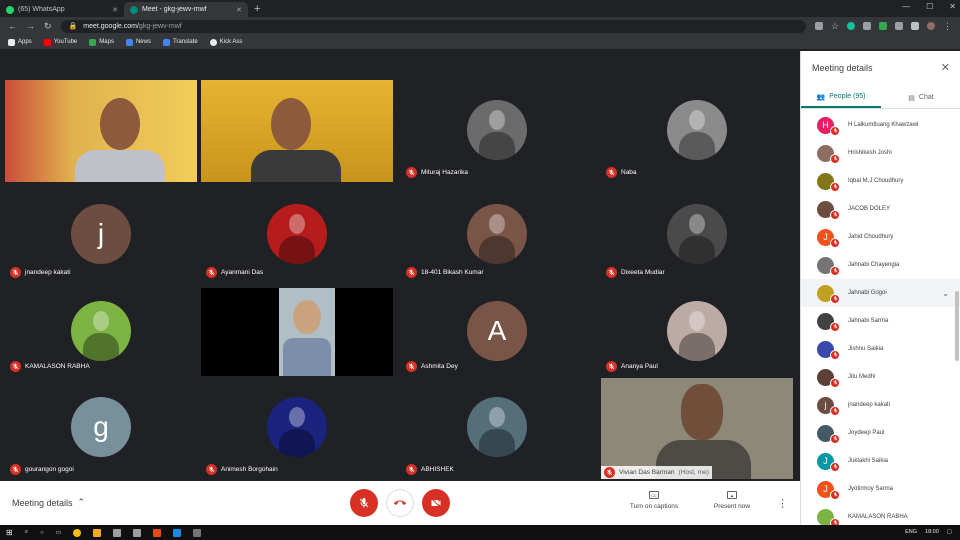 The height and width of the screenshot is (540, 960). Describe the element at coordinates (77, 532) in the screenshot. I see `chrome-icon` at that location.